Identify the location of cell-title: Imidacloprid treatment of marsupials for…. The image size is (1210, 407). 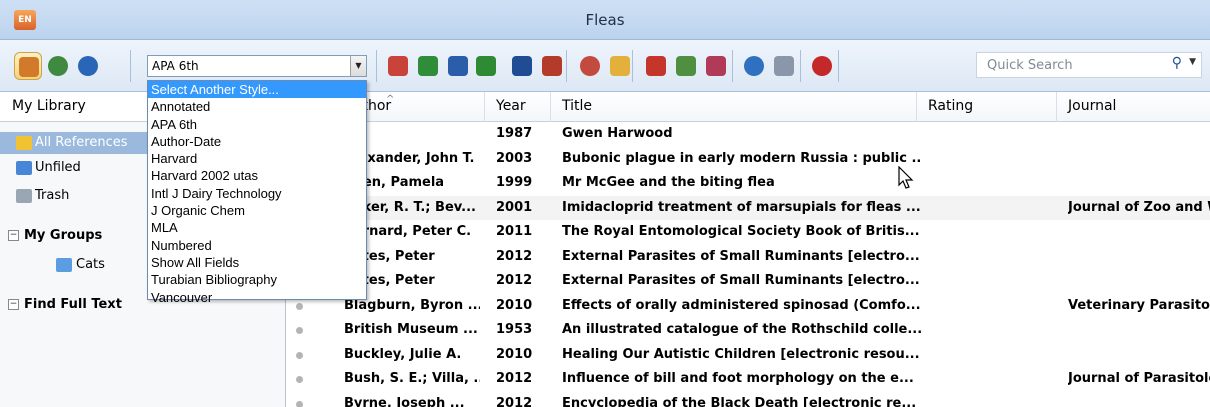
(741, 207).